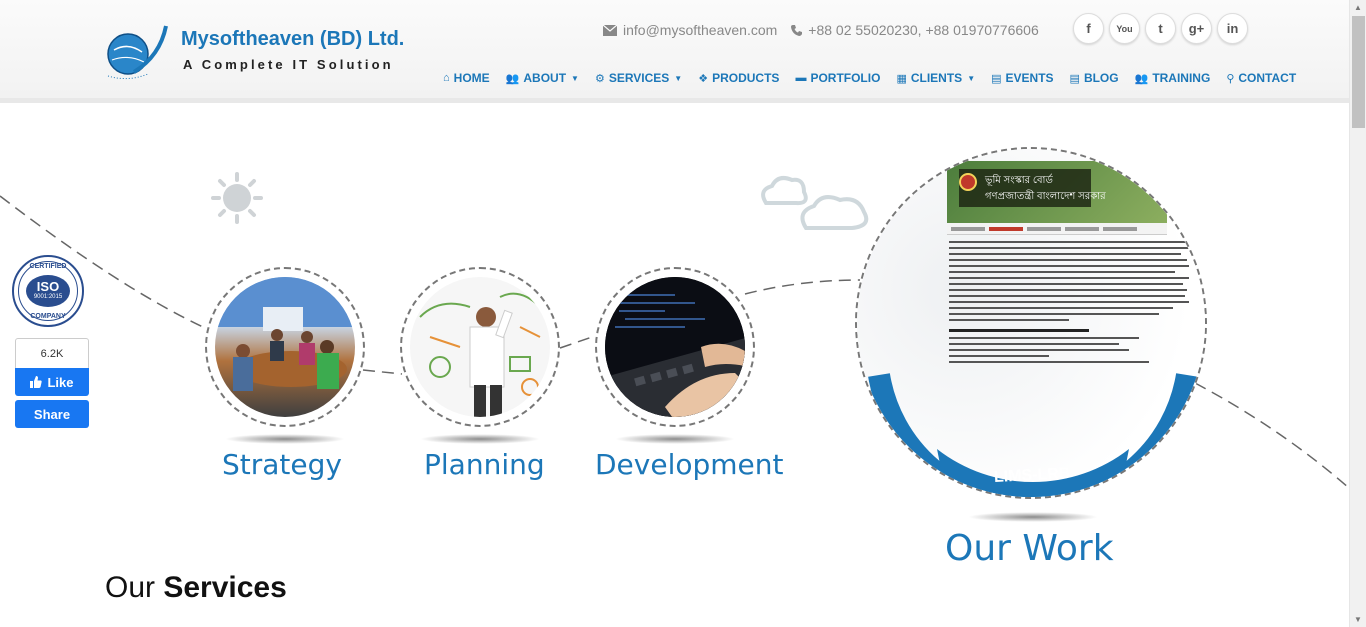 This screenshot has height=627, width=1366. What do you see at coordinates (480, 354) in the screenshot?
I see `planning-scene` at bounding box center [480, 354].